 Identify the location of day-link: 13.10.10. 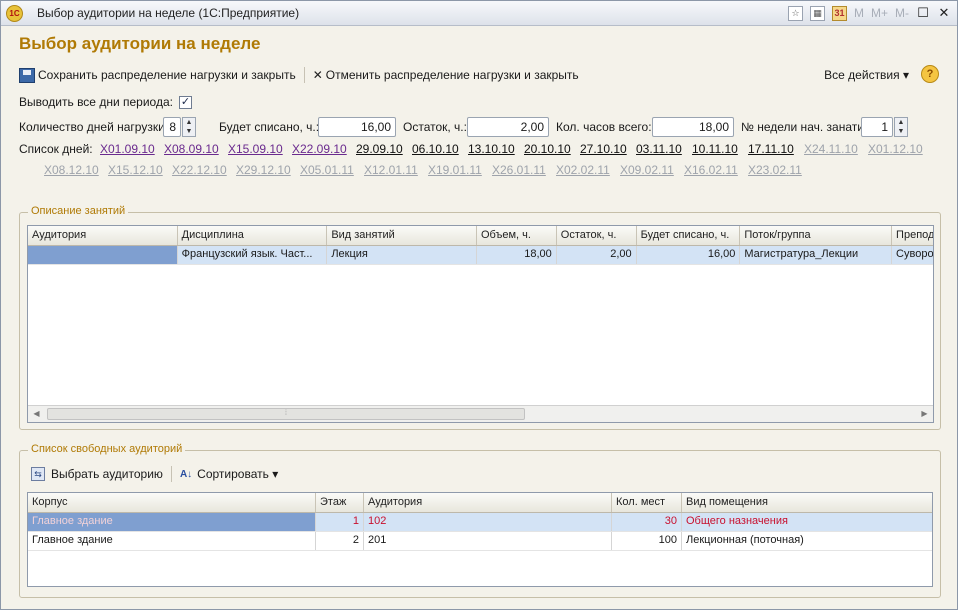
(491, 149).